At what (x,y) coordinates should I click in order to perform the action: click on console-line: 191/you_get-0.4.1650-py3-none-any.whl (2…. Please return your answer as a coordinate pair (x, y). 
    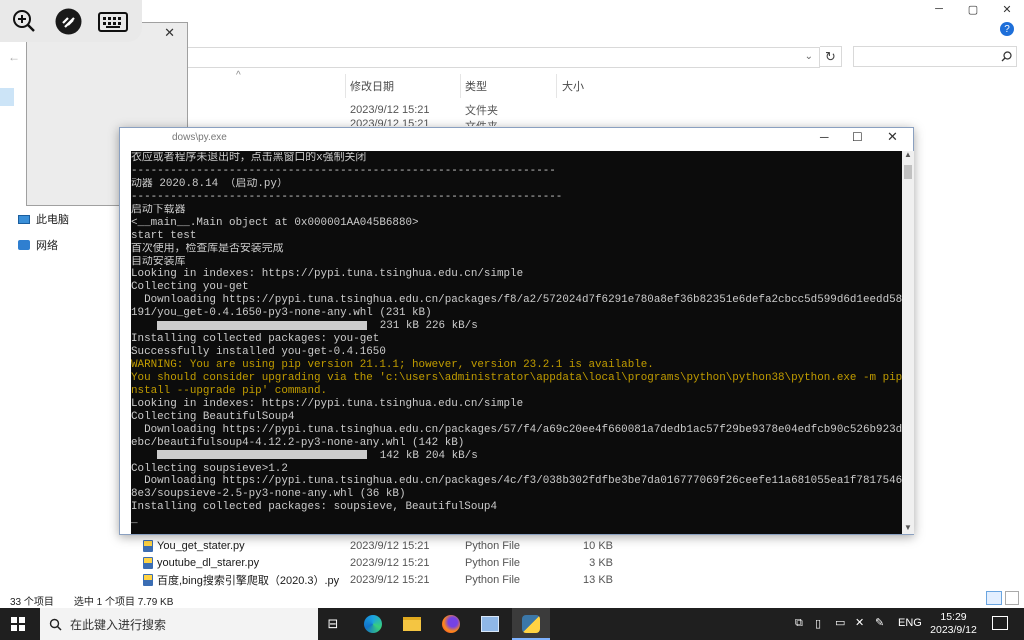
    Looking at the image, I should click on (281, 313).